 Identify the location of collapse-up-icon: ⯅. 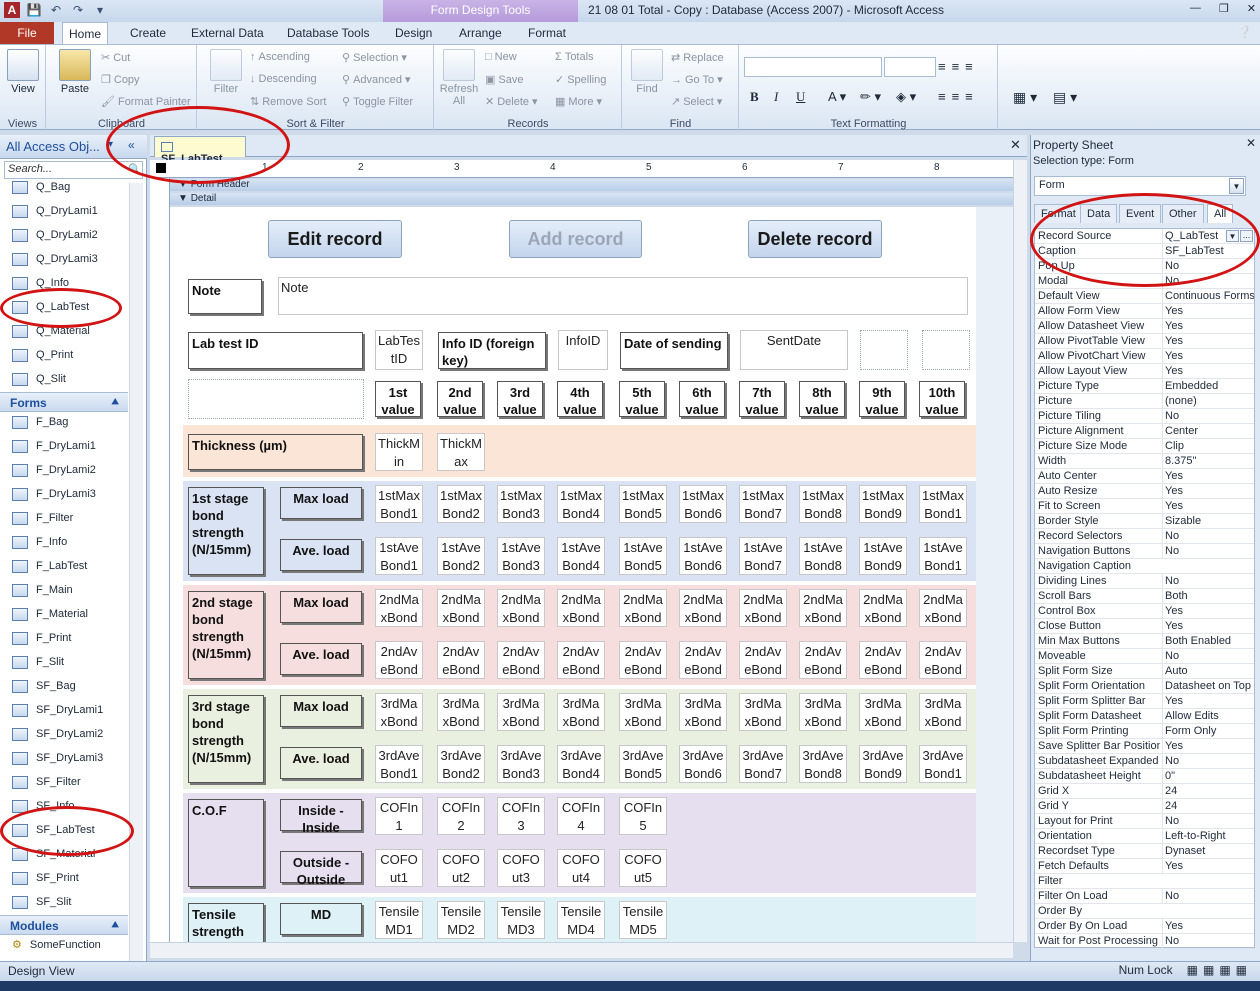
(115, 402).